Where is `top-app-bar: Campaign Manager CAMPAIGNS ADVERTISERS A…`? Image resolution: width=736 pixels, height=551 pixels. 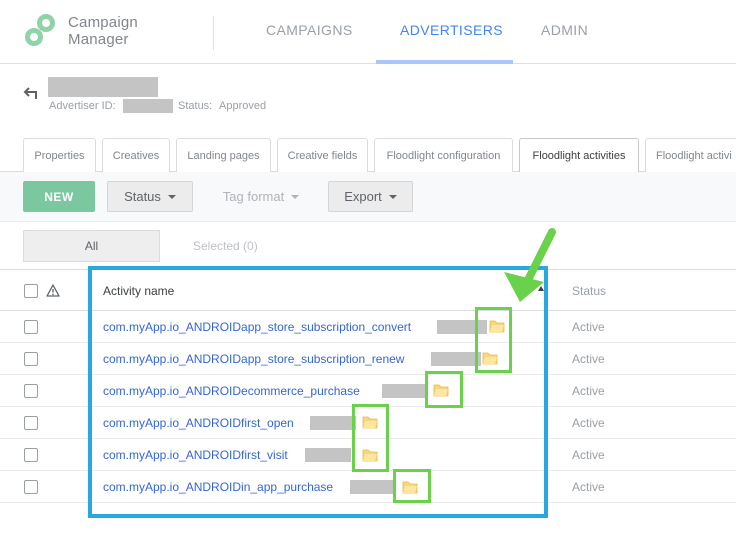
top-app-bar: Campaign Manager CAMPAIGNS ADVERTISERS A… is located at coordinates (368, 32).